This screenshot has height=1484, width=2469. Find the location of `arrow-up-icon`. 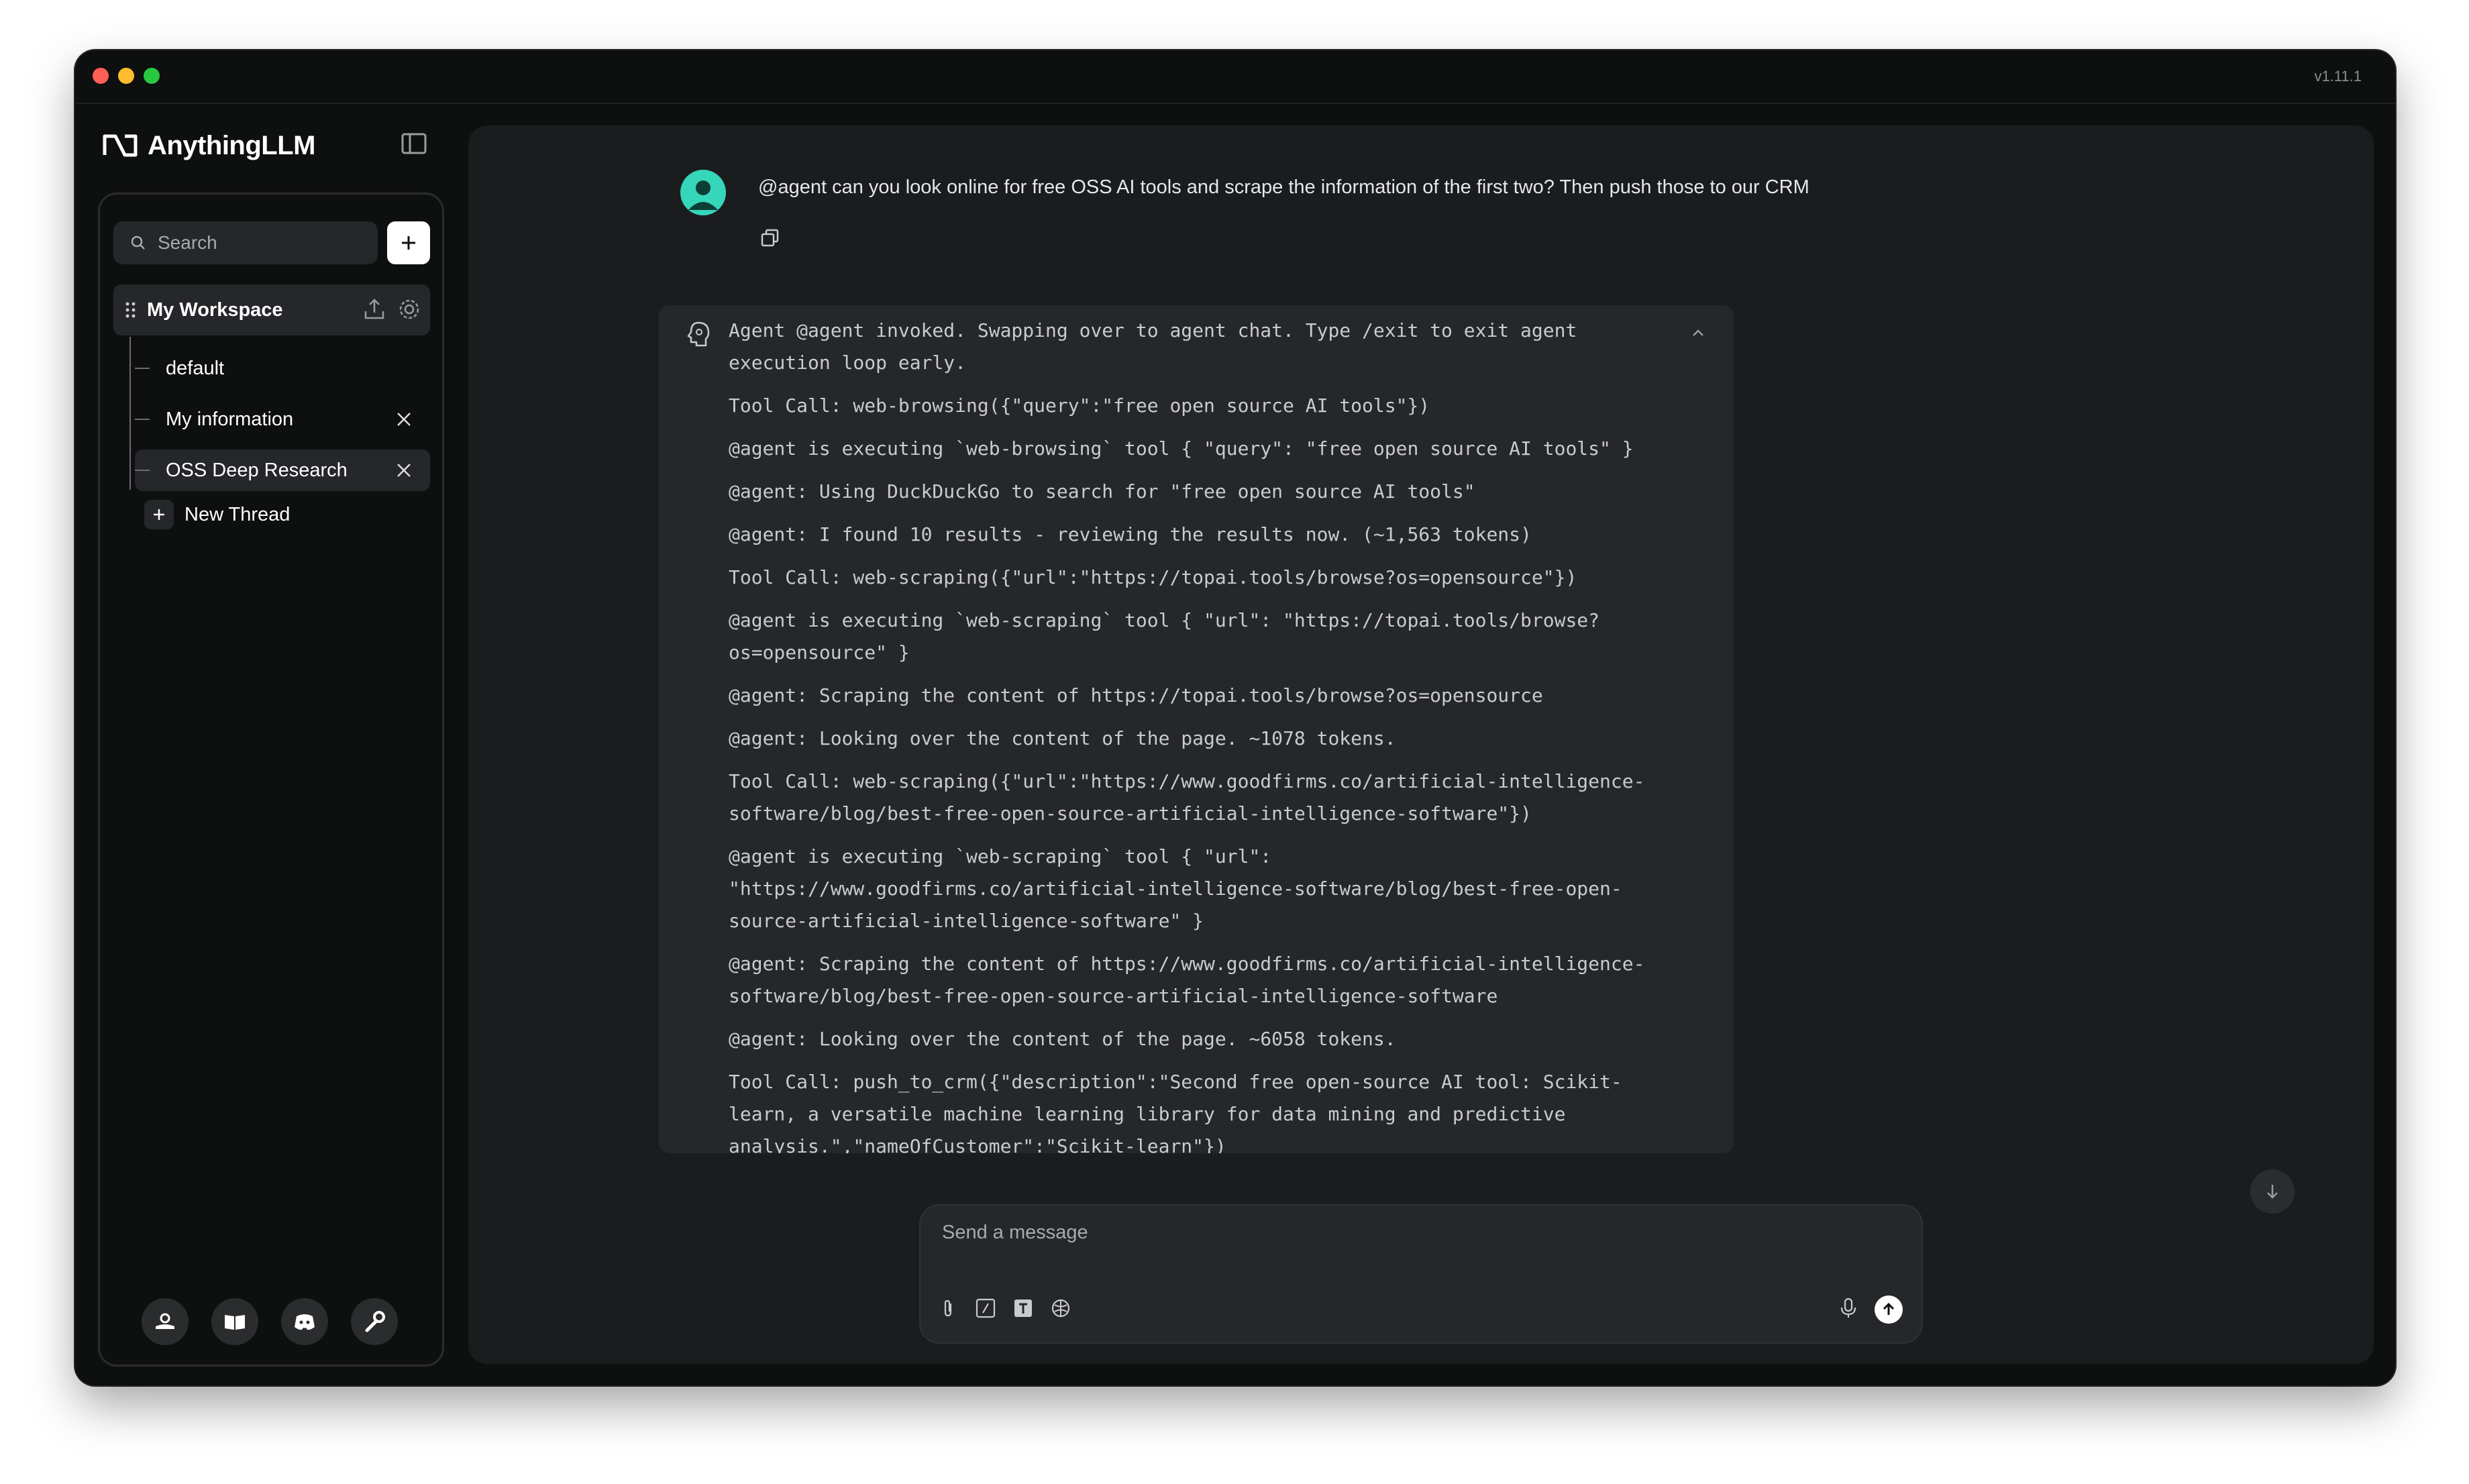

arrow-up-icon is located at coordinates (1889, 1308).